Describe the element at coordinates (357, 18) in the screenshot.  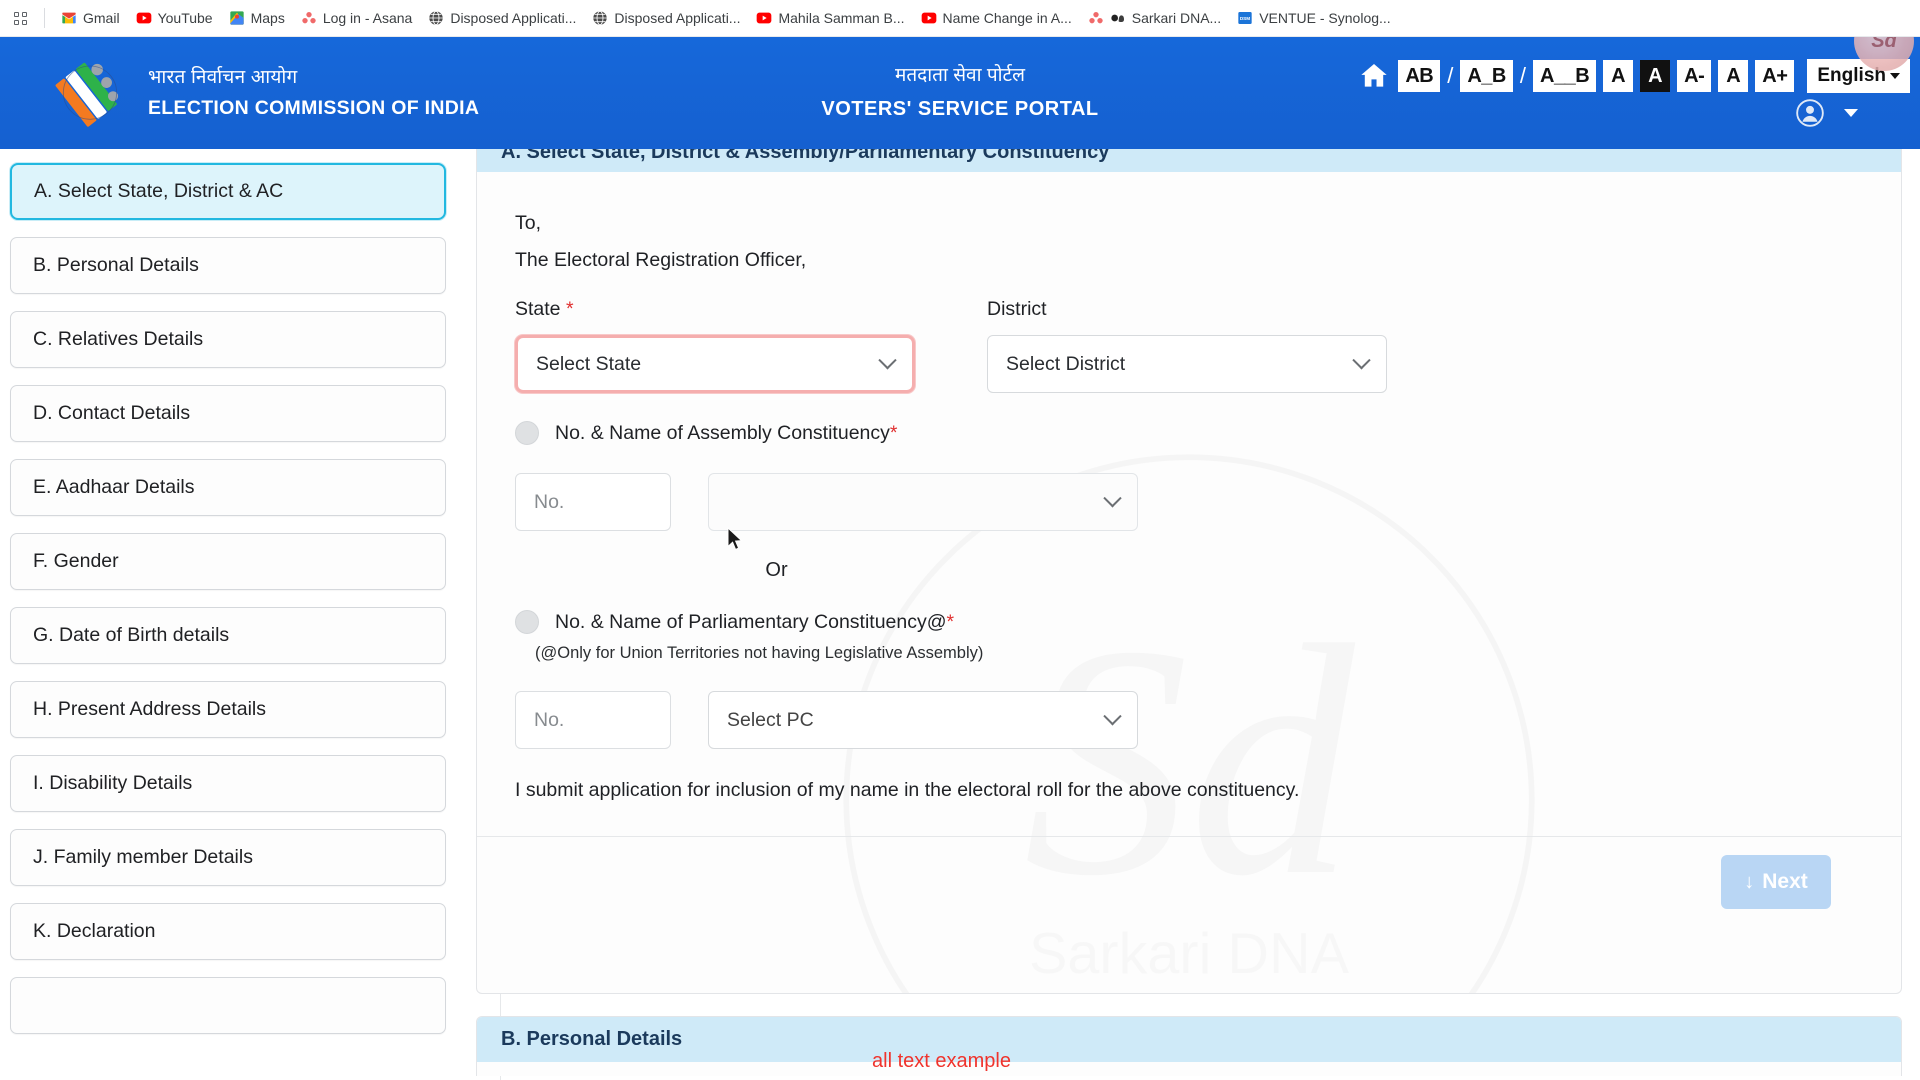
I see `bookmark-item: Log in - Asana` at that location.